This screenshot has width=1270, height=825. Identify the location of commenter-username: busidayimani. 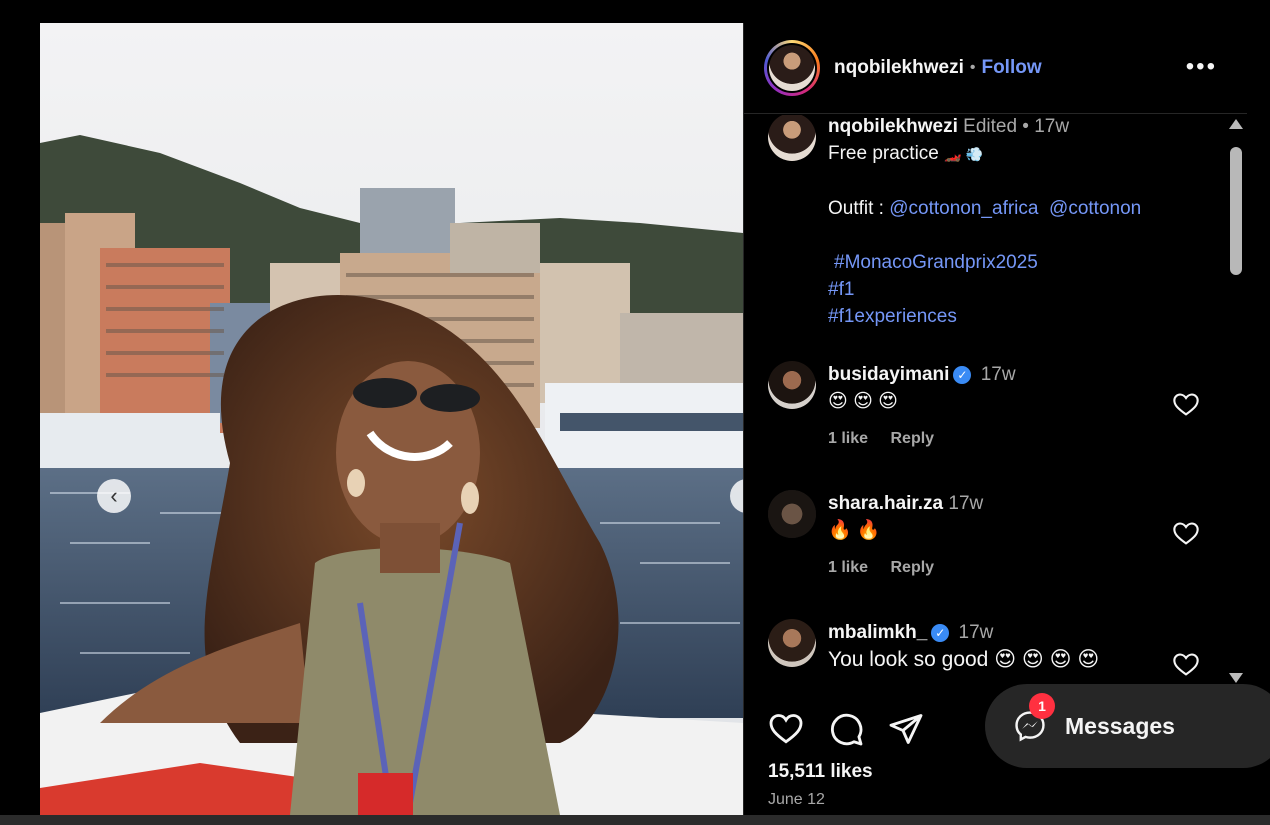
(888, 374).